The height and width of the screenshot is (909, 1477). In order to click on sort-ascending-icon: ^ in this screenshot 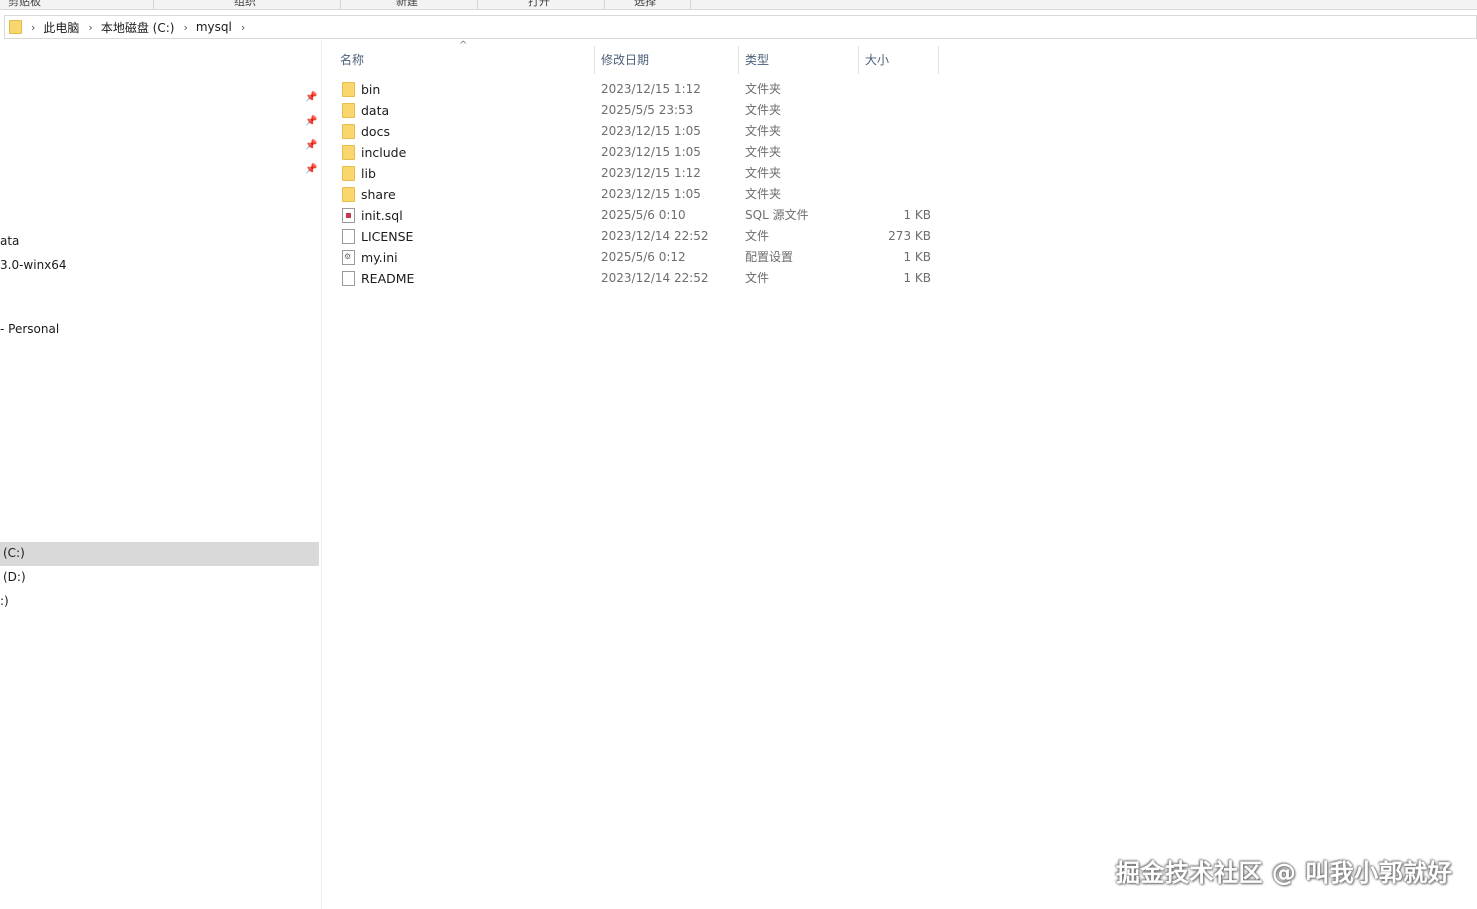, I will do `click(463, 45)`.